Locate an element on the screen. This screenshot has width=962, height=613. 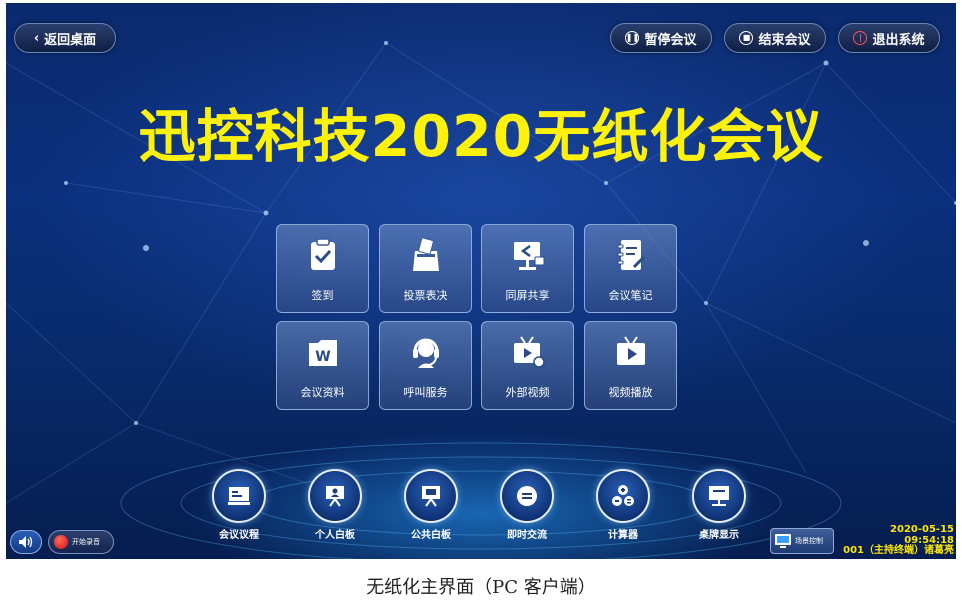
volume-button is located at coordinates (26, 542).